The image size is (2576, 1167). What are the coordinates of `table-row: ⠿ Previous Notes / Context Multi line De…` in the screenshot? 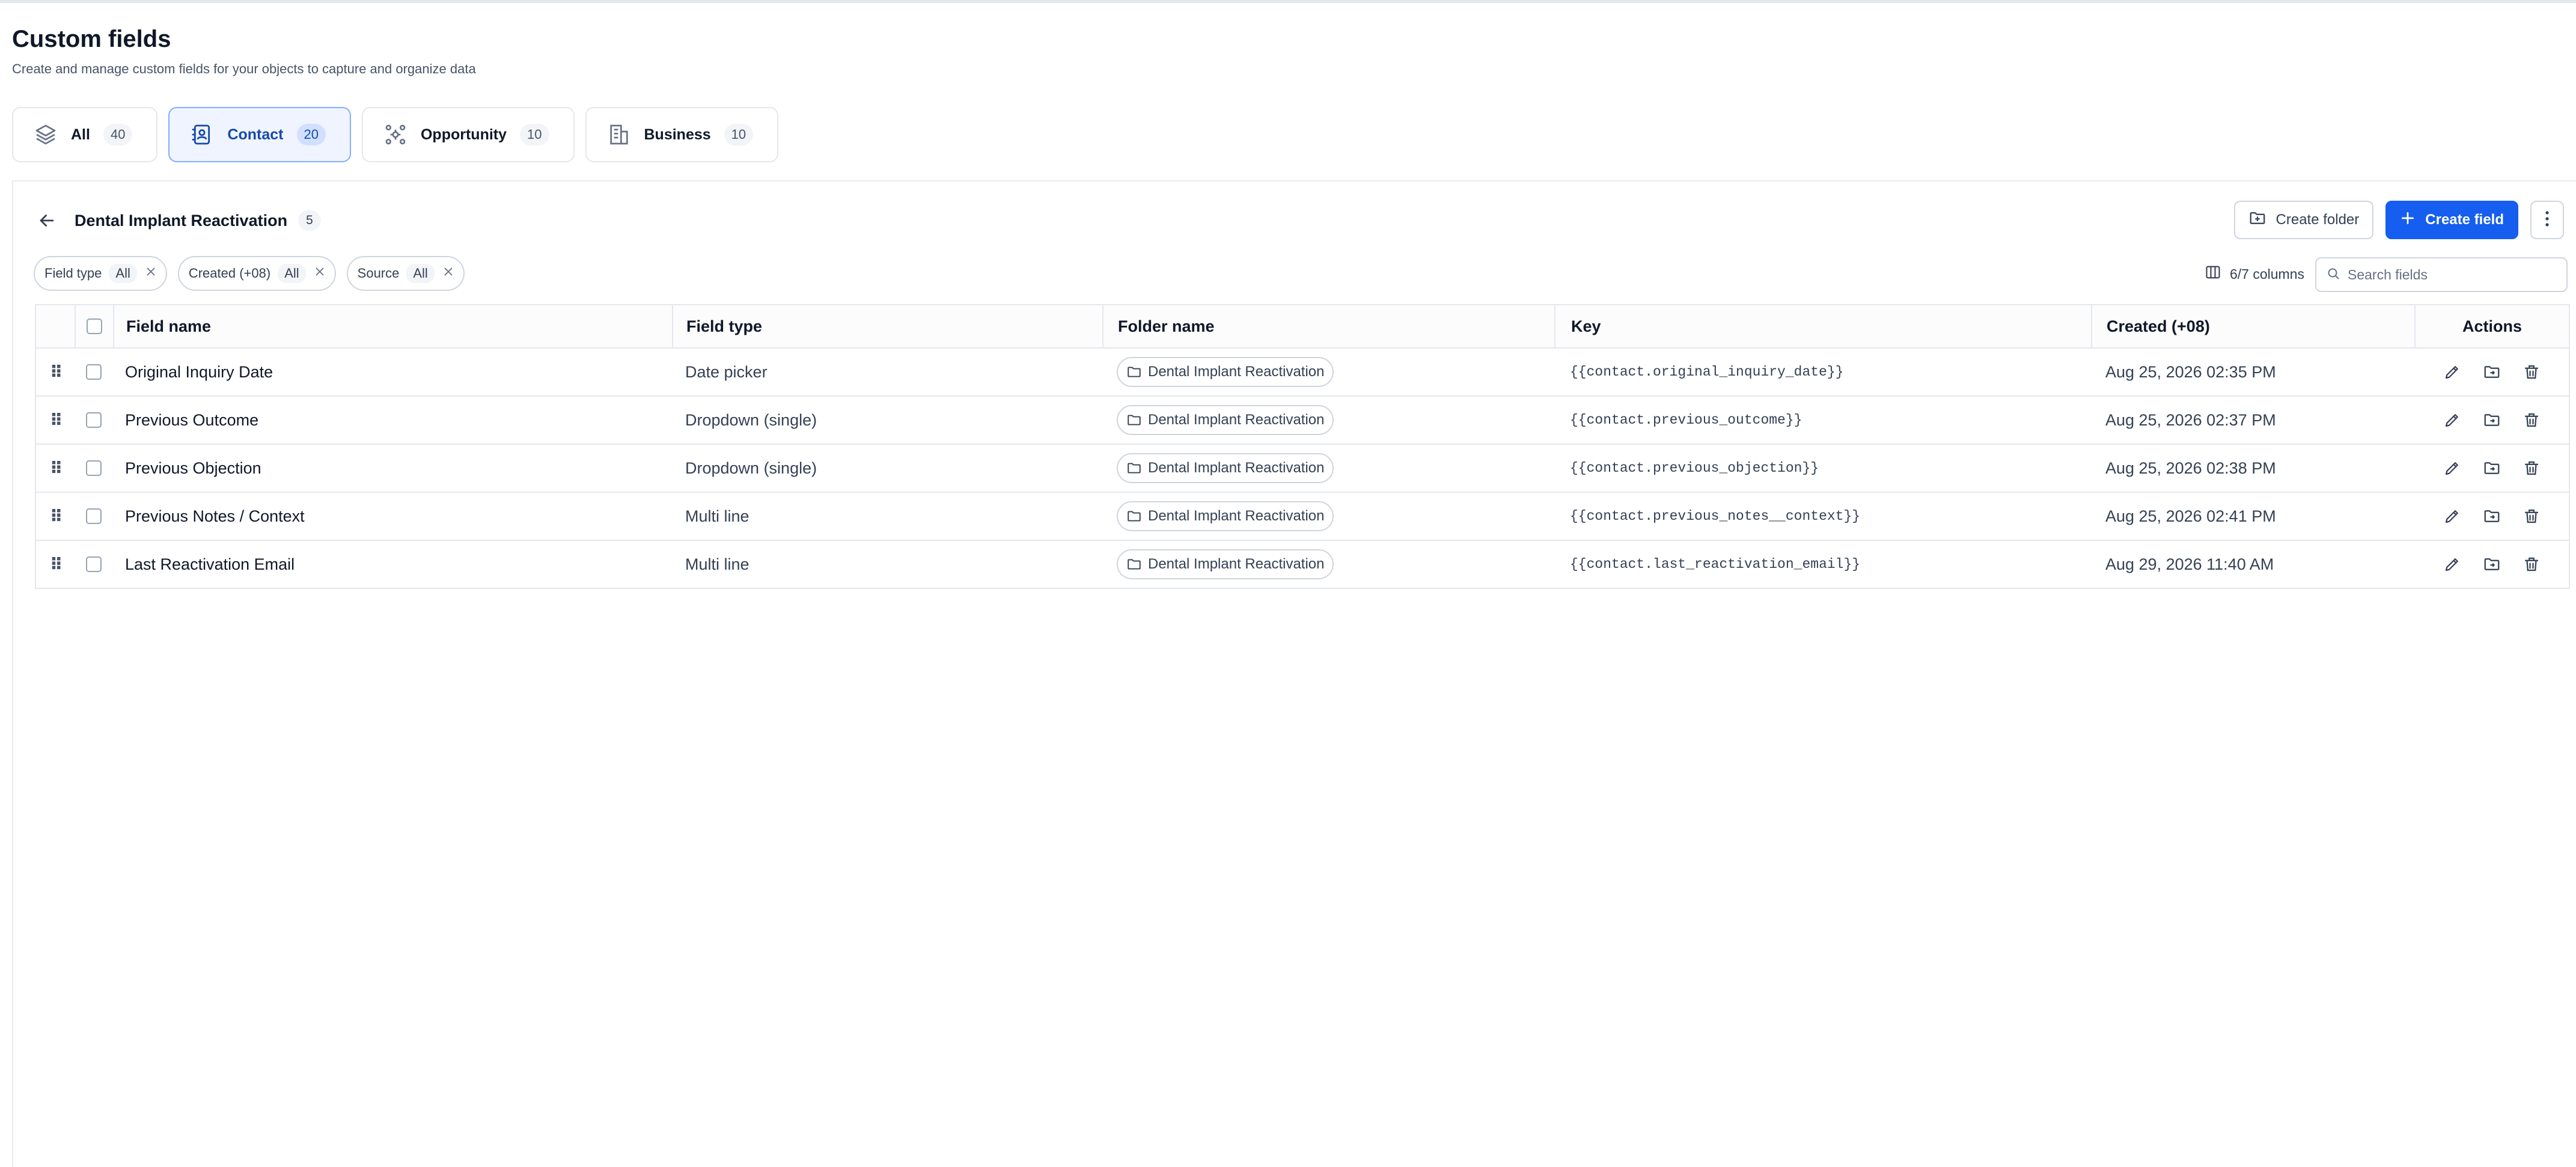 It's located at (1302, 516).